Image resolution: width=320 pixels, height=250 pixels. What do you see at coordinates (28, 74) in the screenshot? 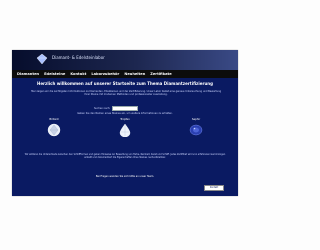
I see `nav-item-diamanten: Diamanten` at bounding box center [28, 74].